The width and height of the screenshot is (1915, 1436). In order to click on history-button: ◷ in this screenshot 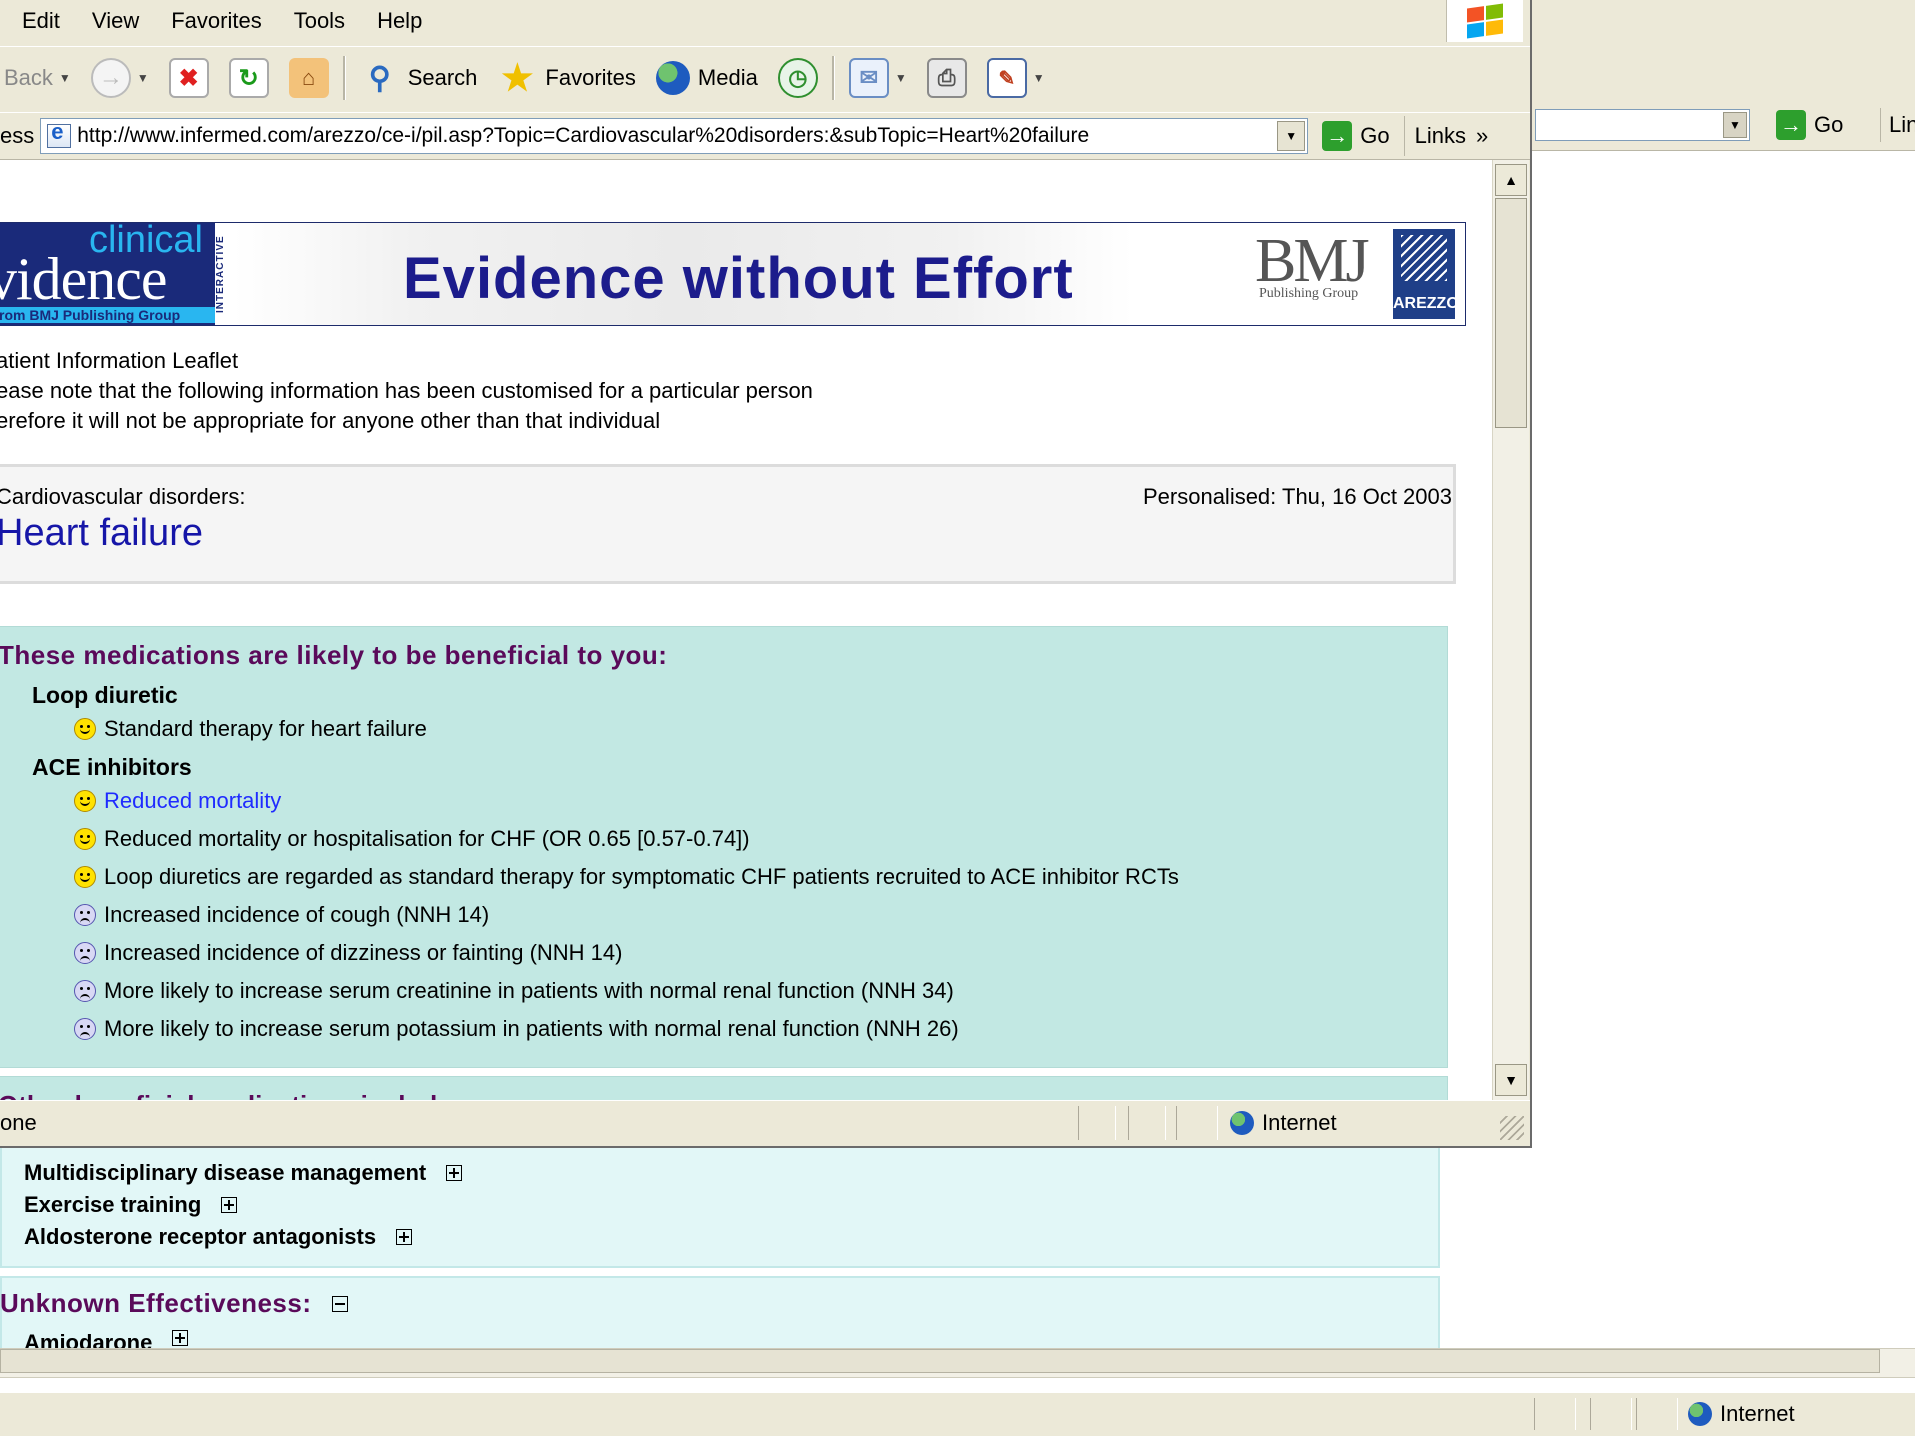, I will do `click(798, 78)`.